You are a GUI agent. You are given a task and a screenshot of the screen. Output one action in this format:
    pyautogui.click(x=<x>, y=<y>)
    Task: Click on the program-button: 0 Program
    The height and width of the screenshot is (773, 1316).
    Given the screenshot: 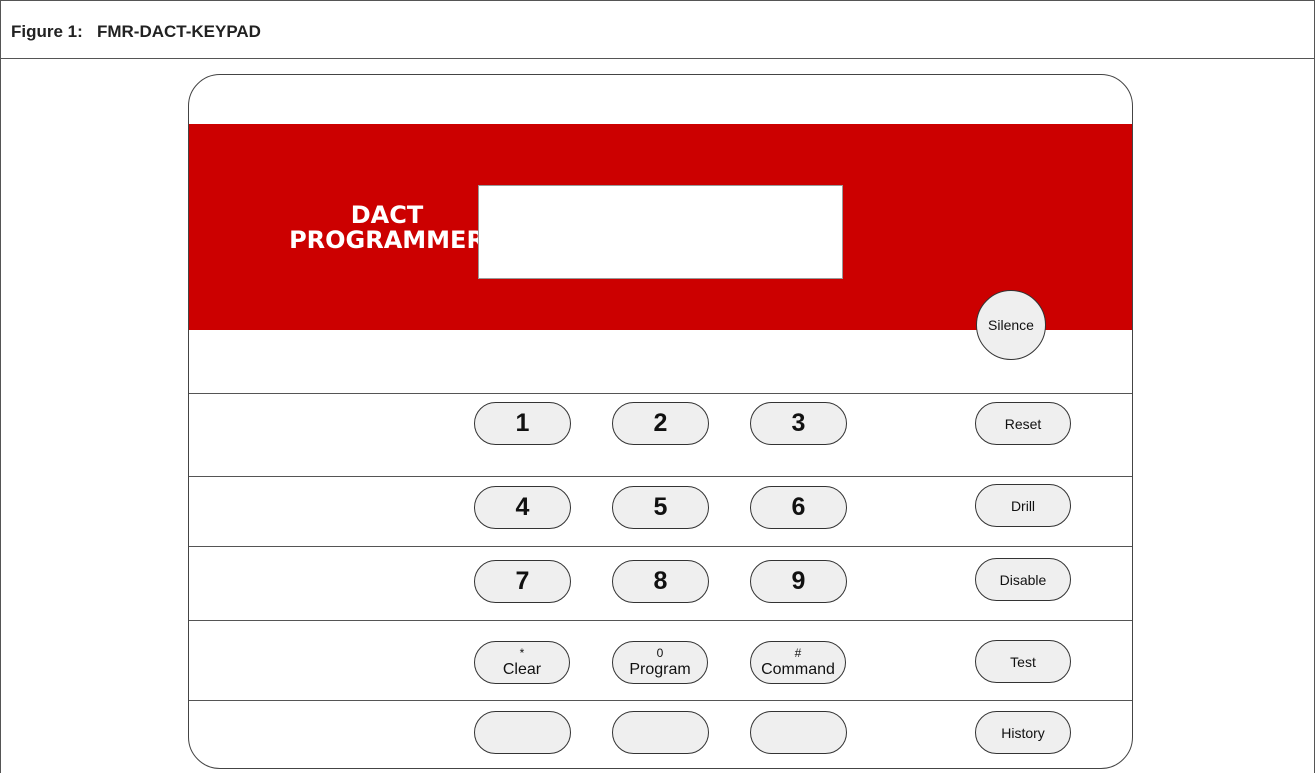 What is the action you would take?
    pyautogui.click(x=660, y=662)
    